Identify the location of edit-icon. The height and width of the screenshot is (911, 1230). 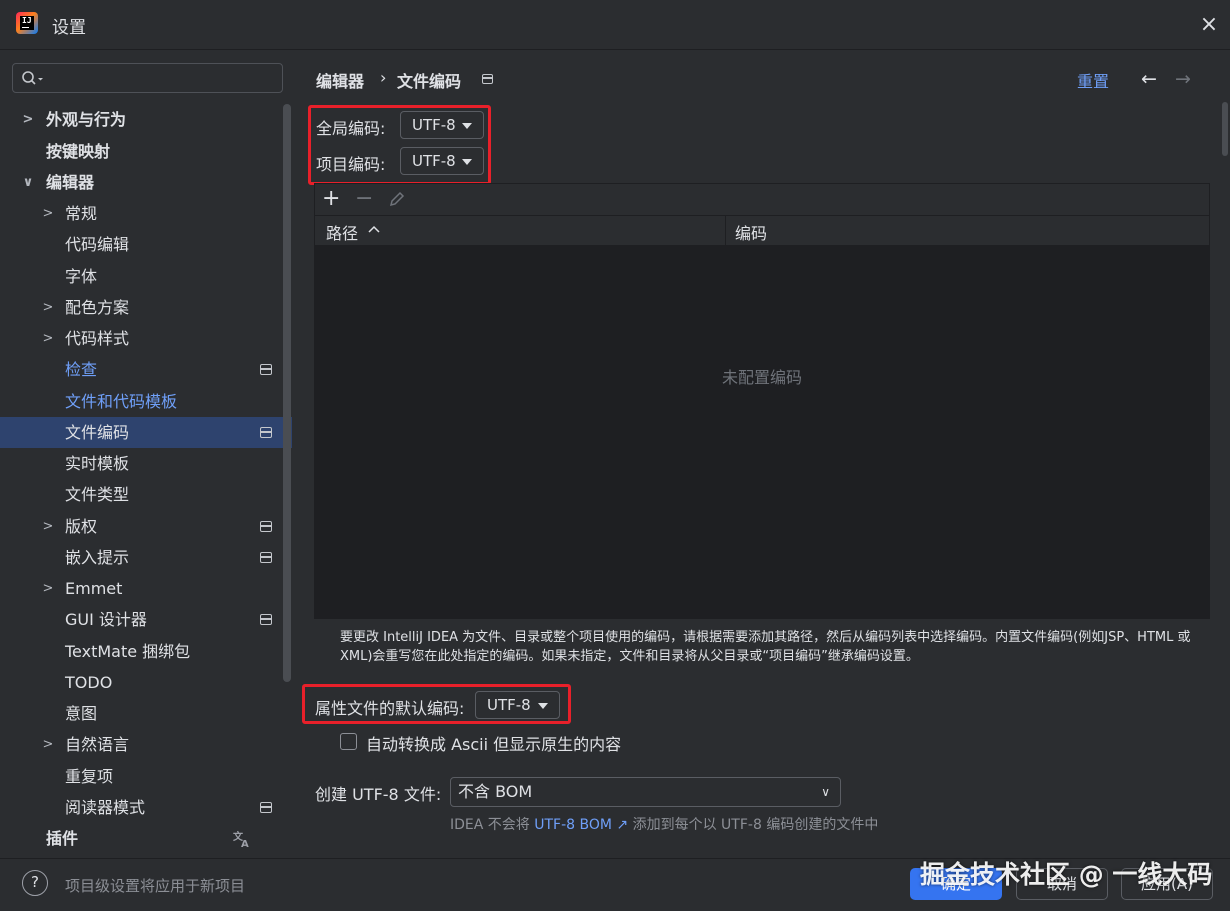
(397, 199).